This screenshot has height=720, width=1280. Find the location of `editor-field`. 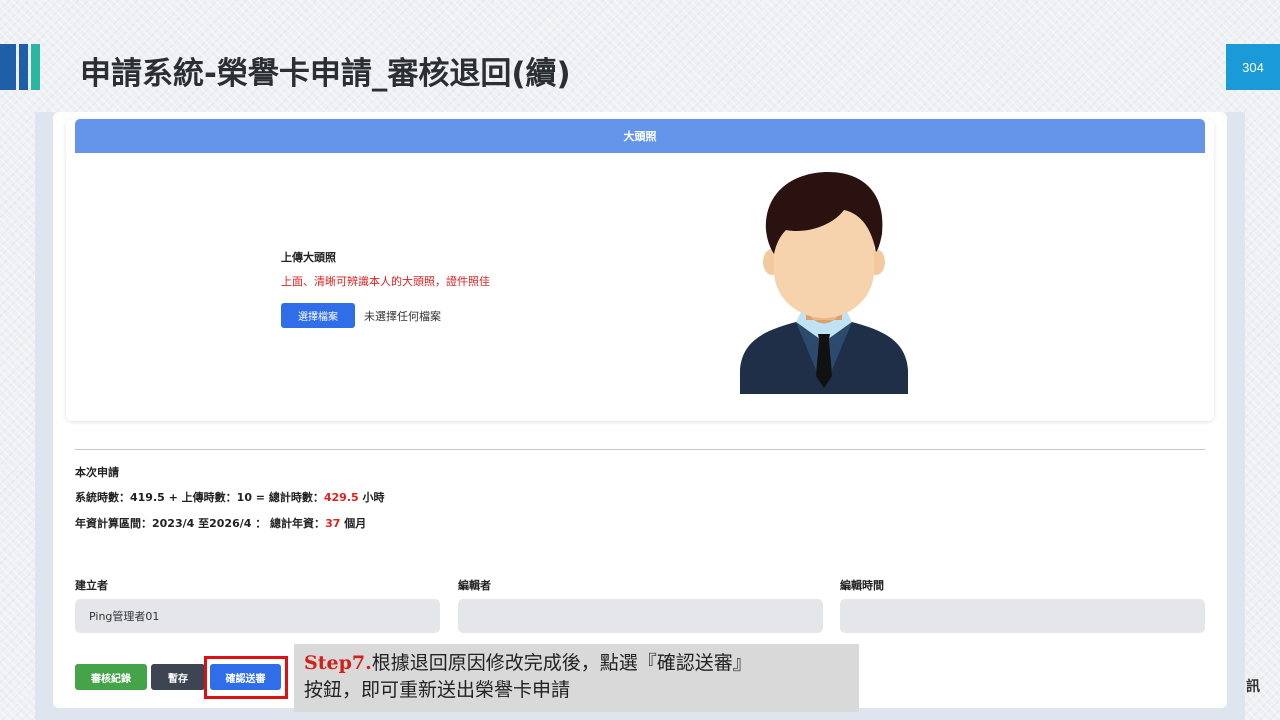

editor-field is located at coordinates (640, 616).